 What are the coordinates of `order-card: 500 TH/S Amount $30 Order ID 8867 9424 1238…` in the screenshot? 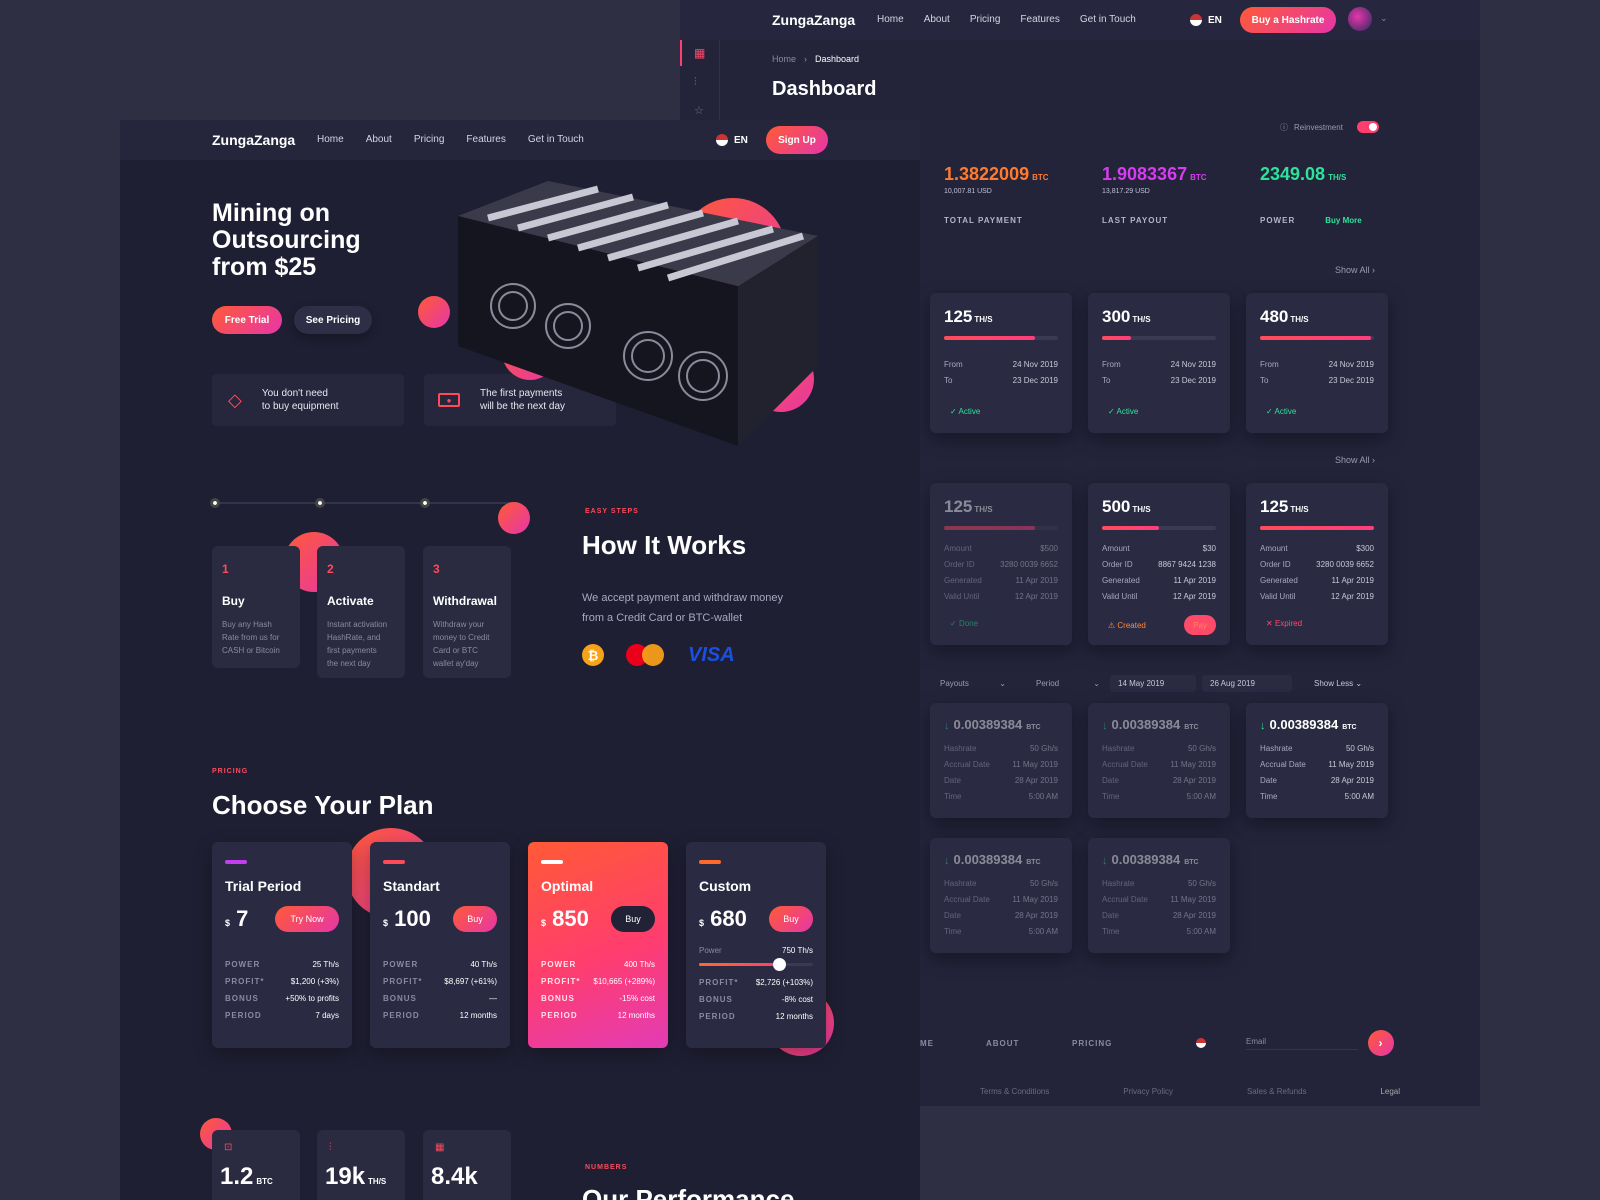 It's located at (1159, 564).